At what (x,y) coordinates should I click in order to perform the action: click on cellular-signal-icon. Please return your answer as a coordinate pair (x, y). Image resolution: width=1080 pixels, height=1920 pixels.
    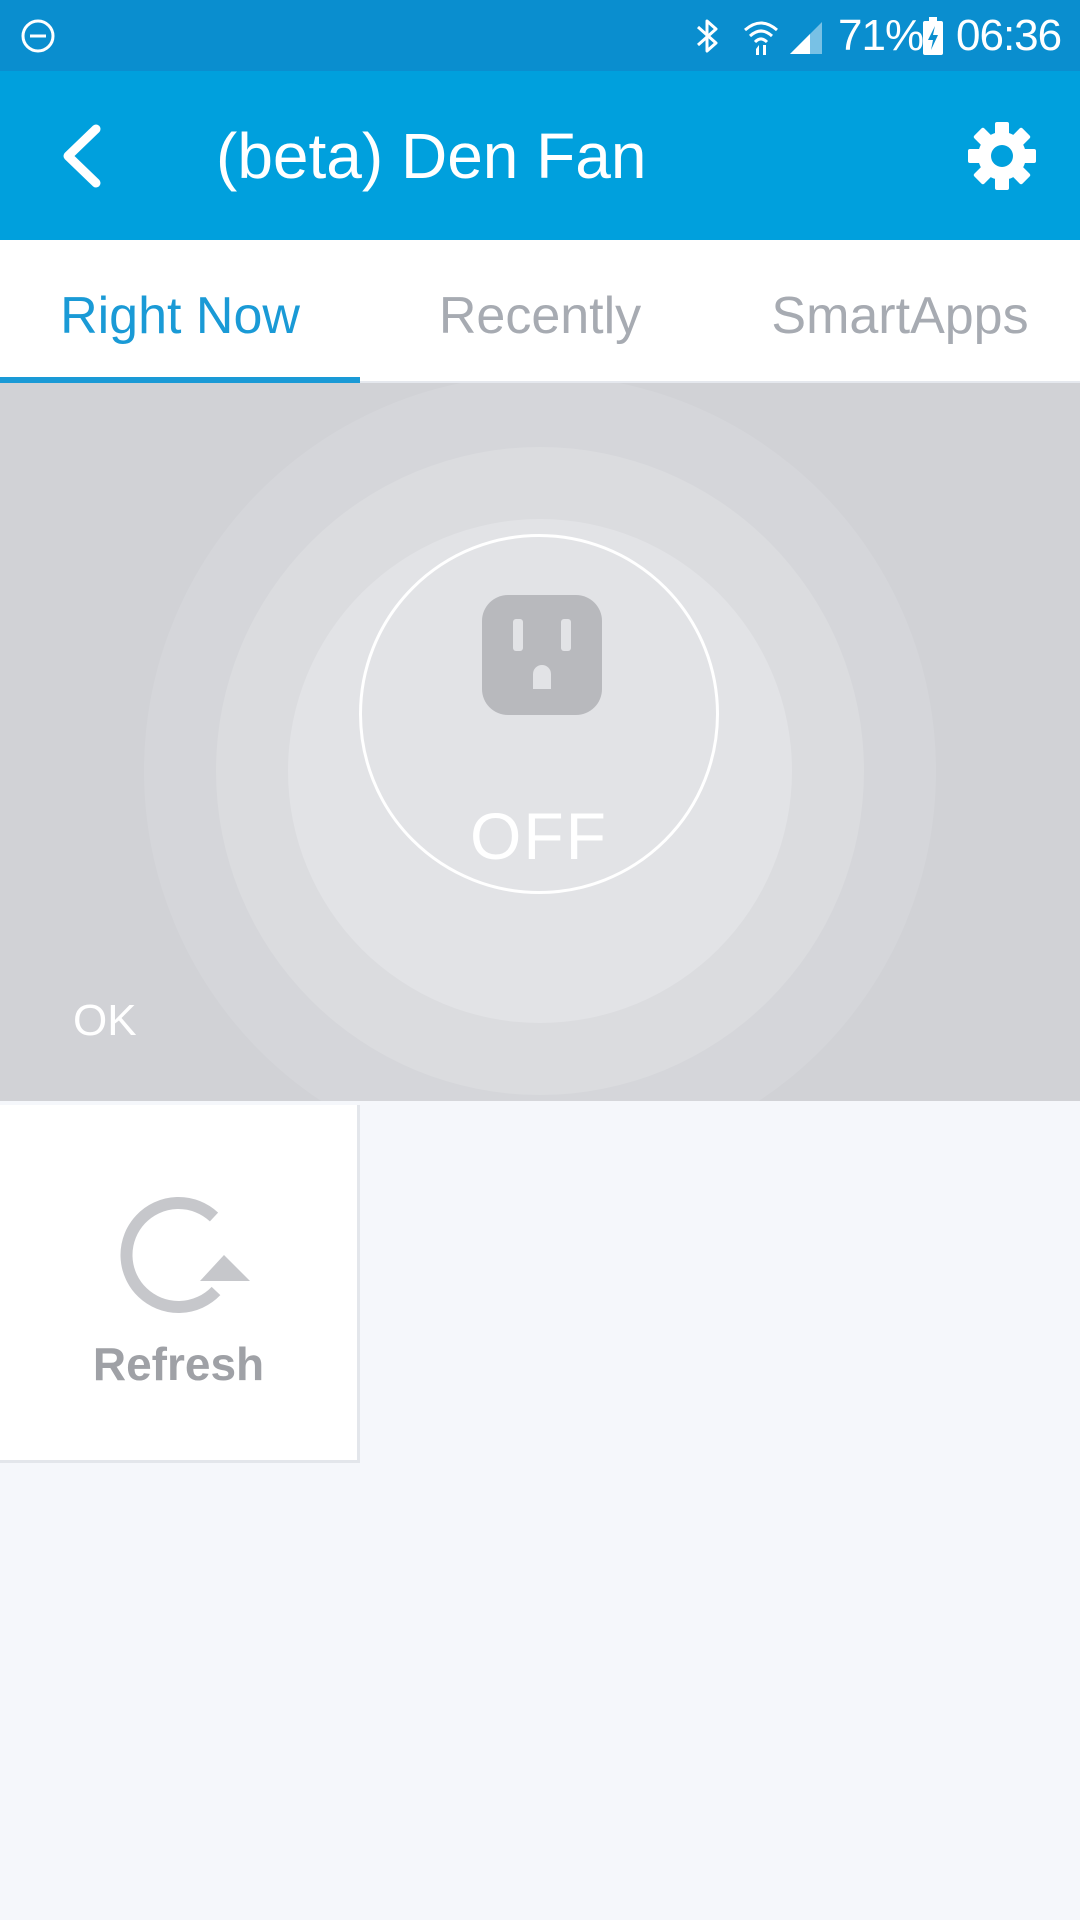
    Looking at the image, I should click on (806, 38).